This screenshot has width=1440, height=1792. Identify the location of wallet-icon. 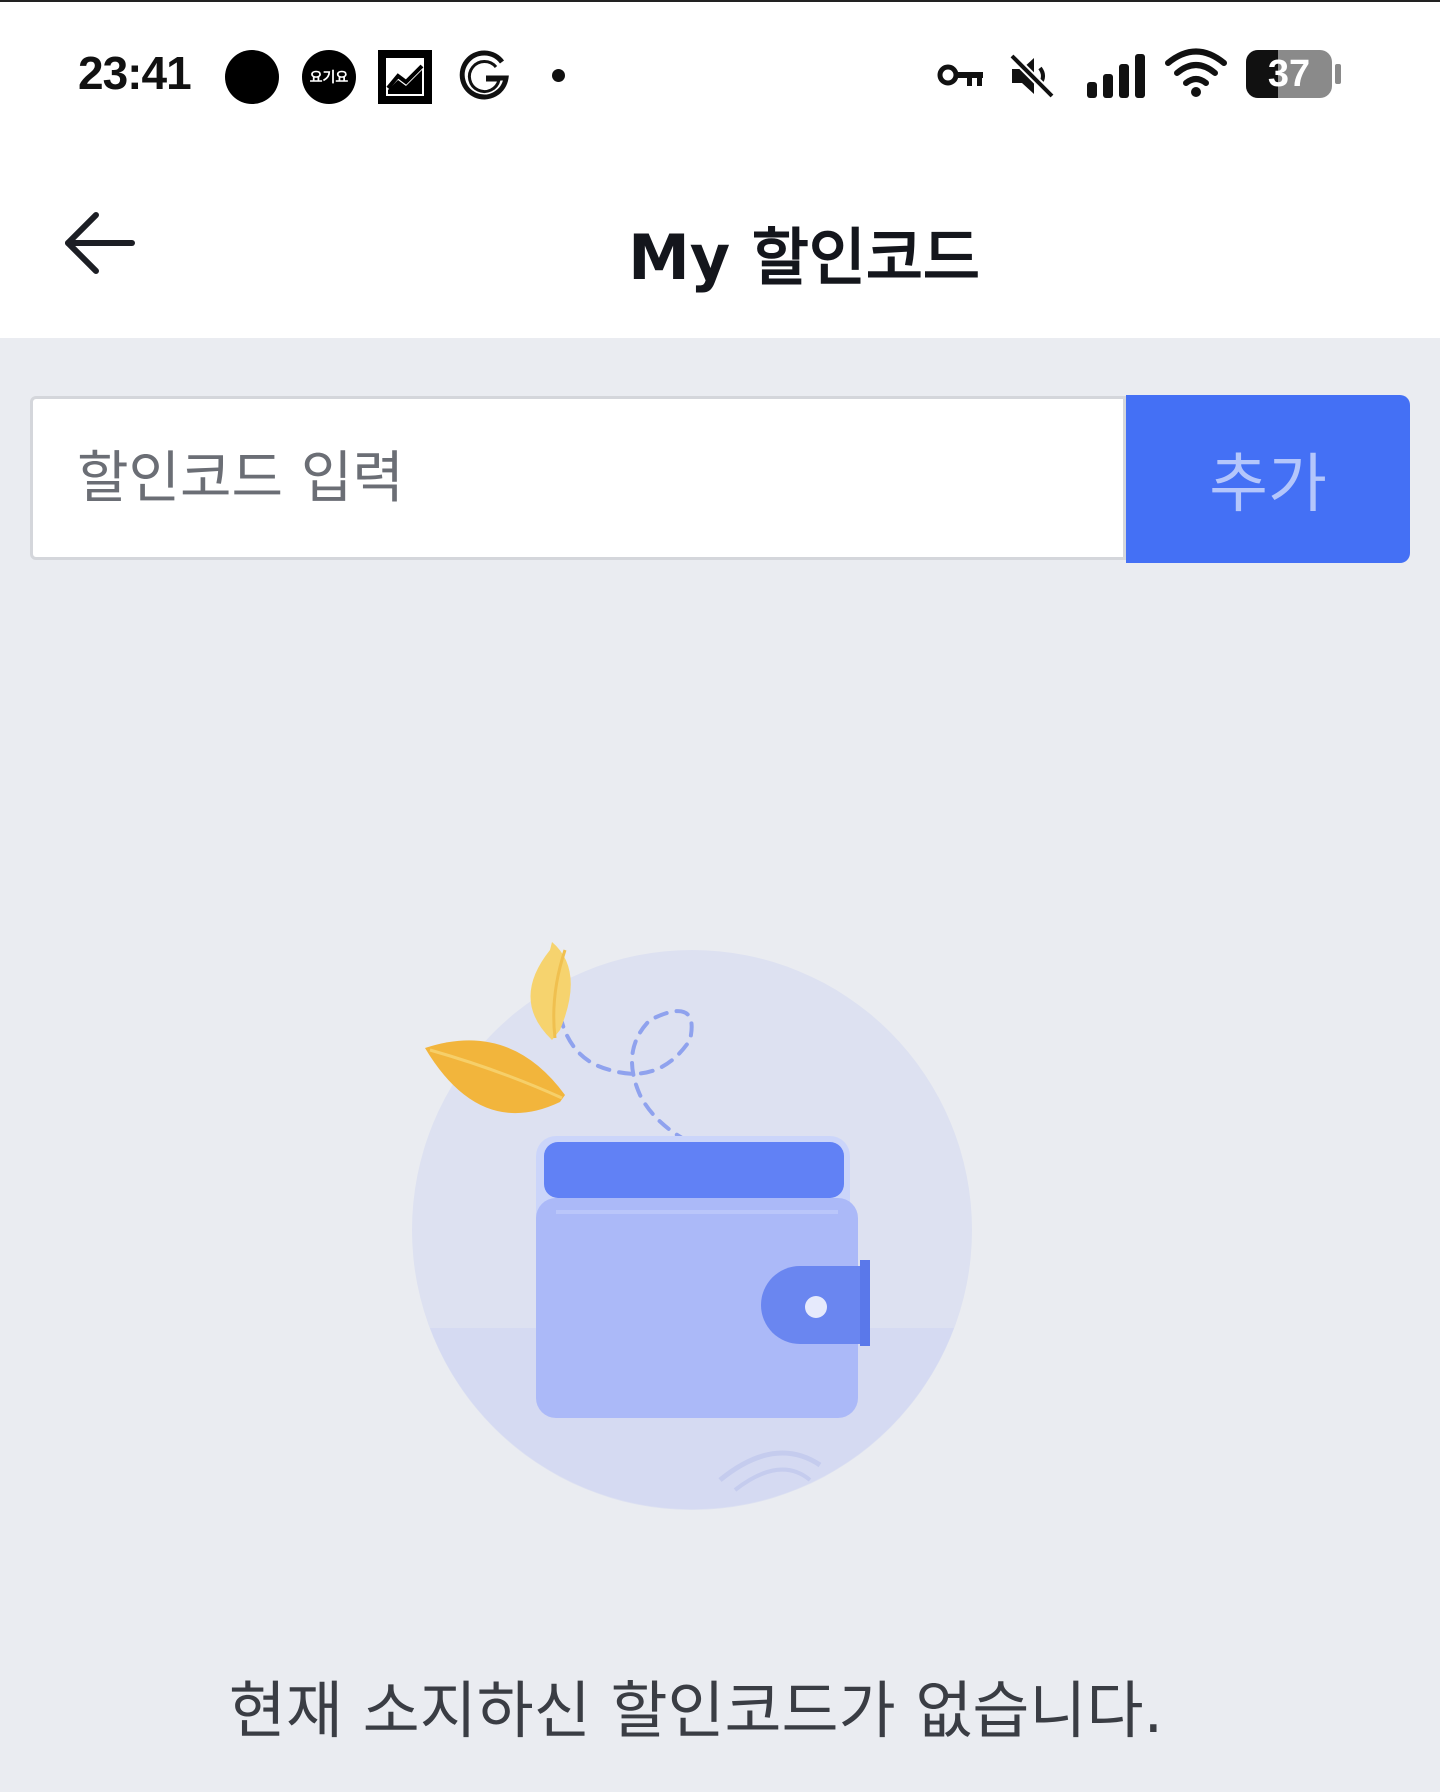
(700, 1220).